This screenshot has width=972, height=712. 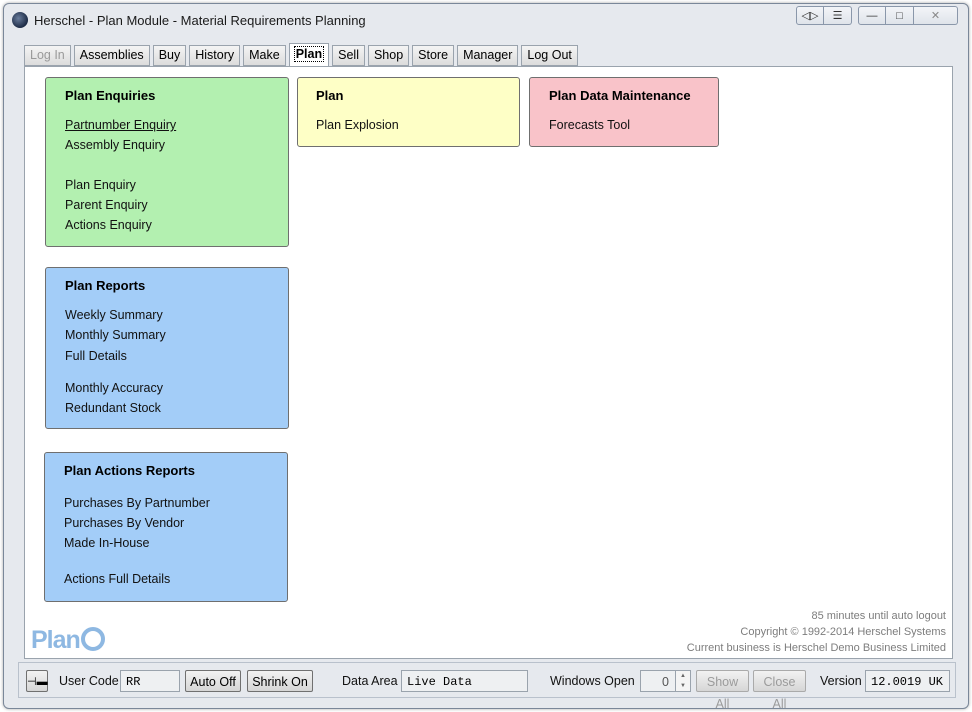 What do you see at coordinates (129, 470) in the screenshot?
I see `card-title: Plan Actions Reports` at bounding box center [129, 470].